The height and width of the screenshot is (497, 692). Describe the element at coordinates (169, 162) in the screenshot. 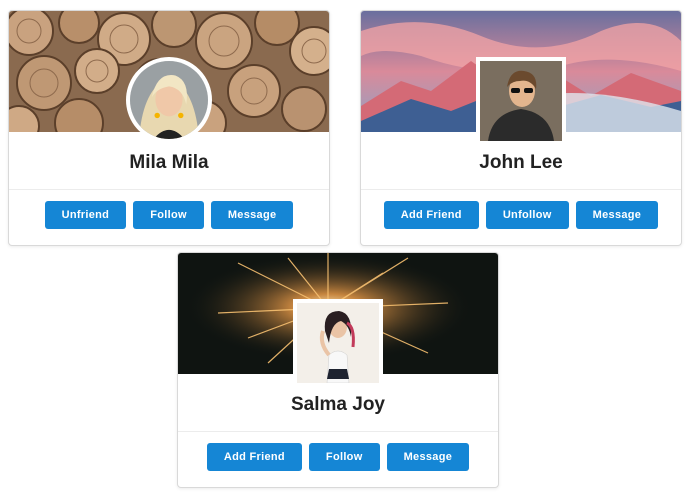

I see `profile-name: Mila Mila` at that location.